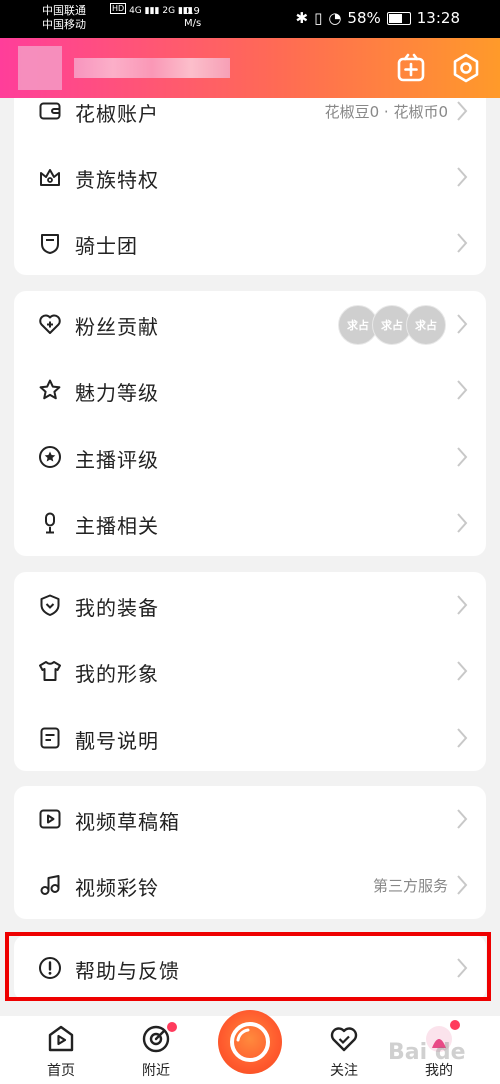  I want to click on tab-nearby: 附近, so click(156, 1050).